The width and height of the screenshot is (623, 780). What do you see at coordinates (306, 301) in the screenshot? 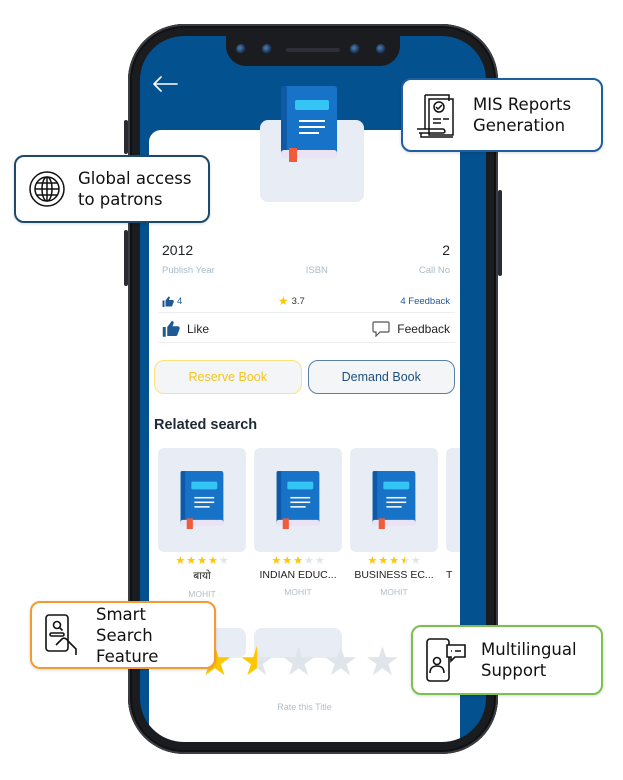
I see `book-stats: 4 ★ 3.7 4 Feedback` at bounding box center [306, 301].